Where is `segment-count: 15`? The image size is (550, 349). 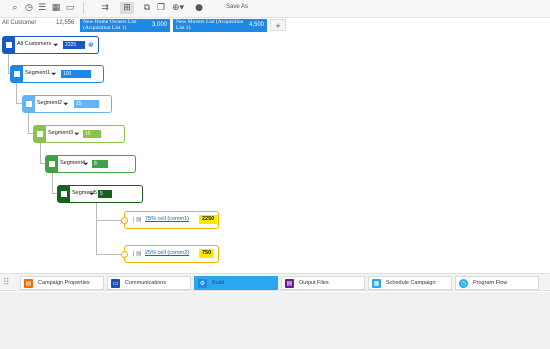 segment-count: 15 is located at coordinates (92, 134).